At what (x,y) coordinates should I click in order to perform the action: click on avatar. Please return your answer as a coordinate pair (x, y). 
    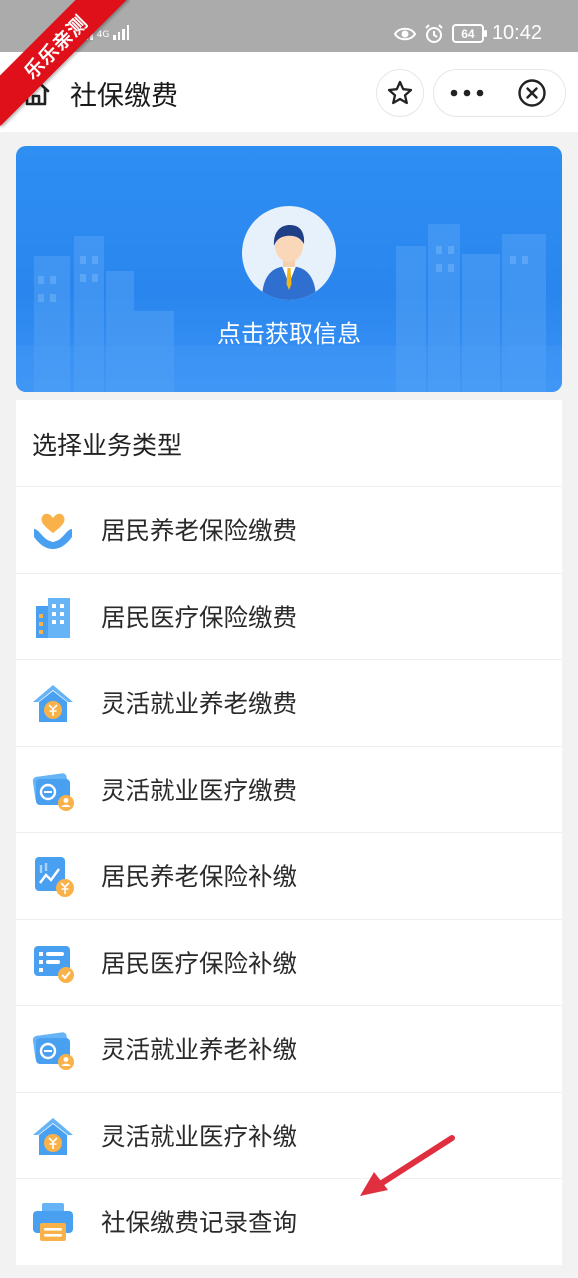
    Looking at the image, I should click on (289, 253).